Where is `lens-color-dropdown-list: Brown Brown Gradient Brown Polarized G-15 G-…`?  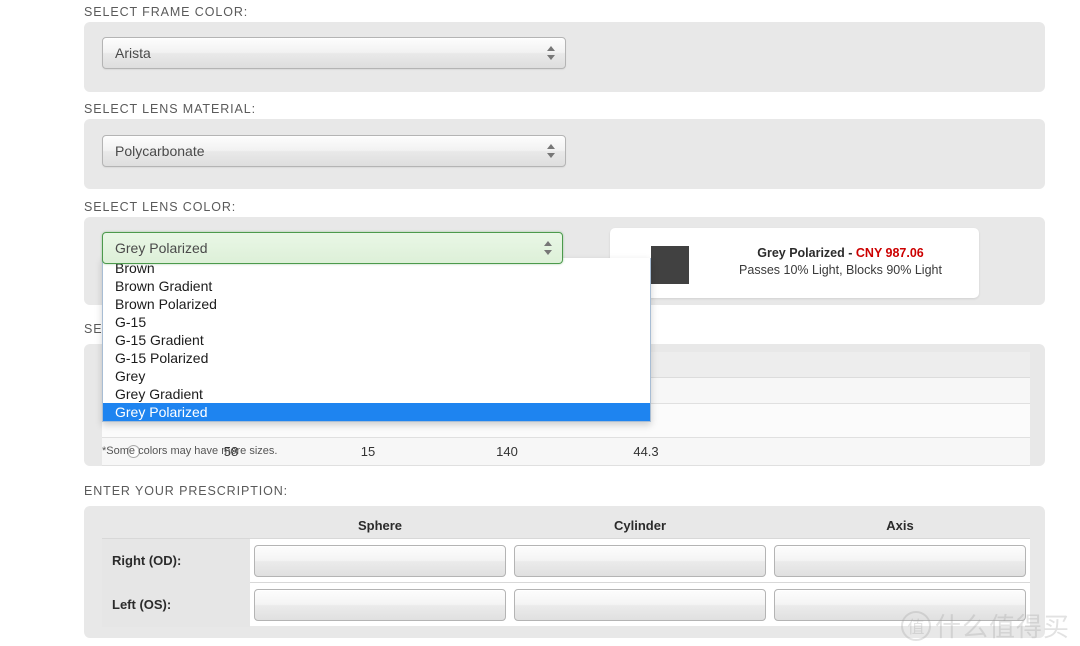 lens-color-dropdown-list: Brown Brown Gradient Brown Polarized G-15 G-… is located at coordinates (376, 340).